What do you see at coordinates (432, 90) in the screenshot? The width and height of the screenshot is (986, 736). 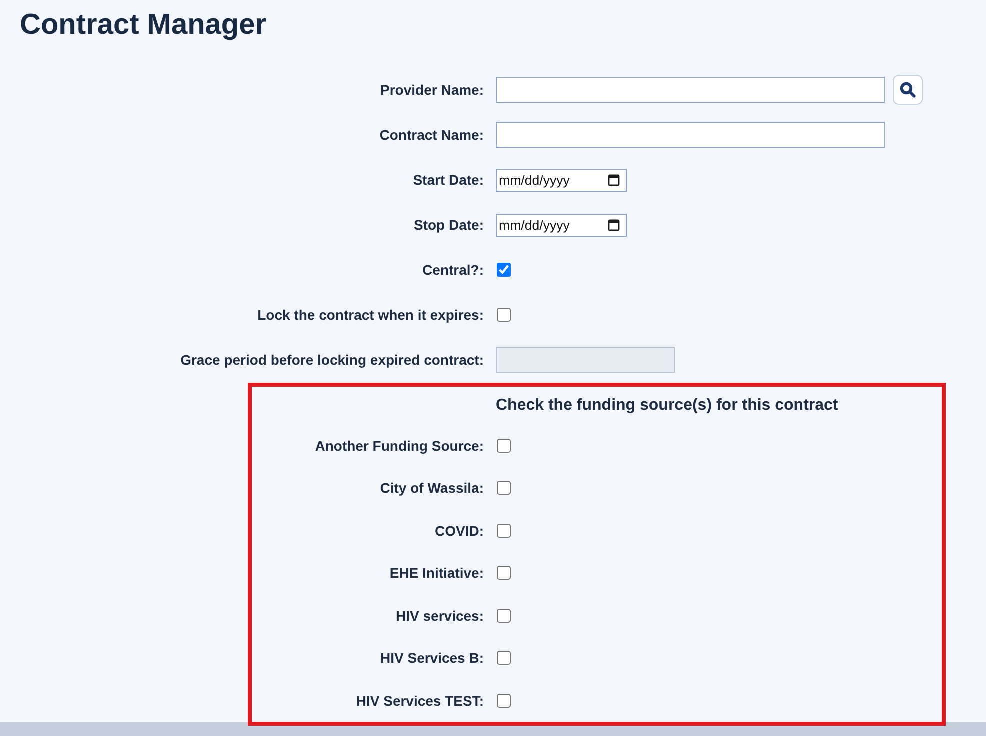 I see `field-label: Provider Name:` at bounding box center [432, 90].